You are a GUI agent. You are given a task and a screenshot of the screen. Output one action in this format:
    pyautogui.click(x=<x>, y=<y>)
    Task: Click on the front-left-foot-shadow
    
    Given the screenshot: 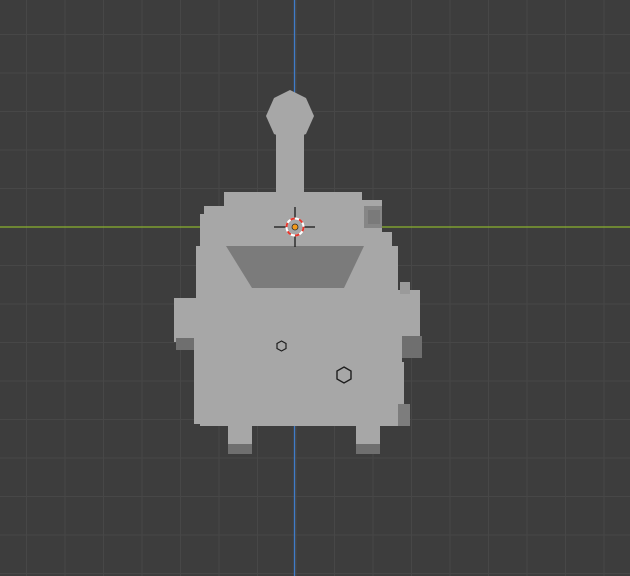 What is the action you would take?
    pyautogui.click(x=240, y=449)
    